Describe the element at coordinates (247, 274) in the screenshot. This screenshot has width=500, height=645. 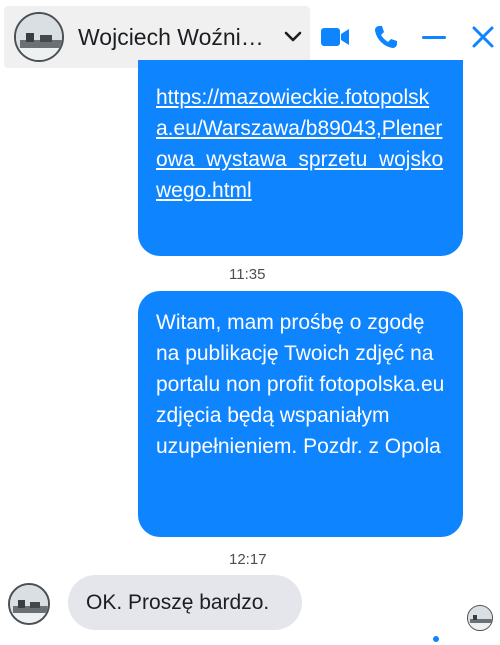
I see `timestamp: 11:35` at that location.